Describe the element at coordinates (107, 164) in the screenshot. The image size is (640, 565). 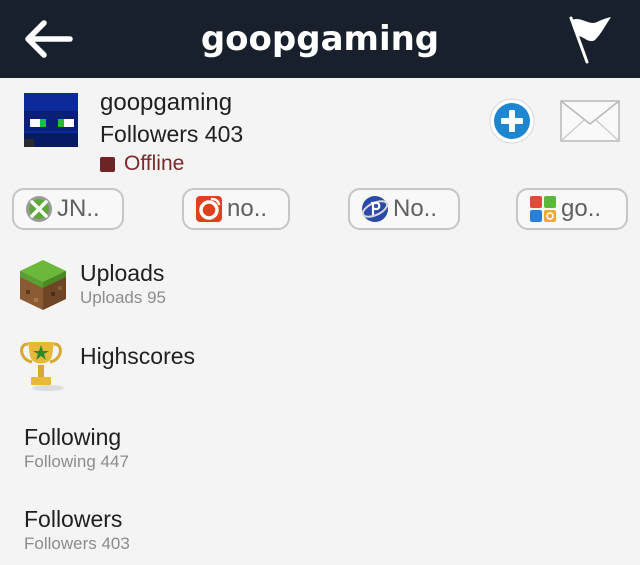
I see `status-indicator-icon` at that location.